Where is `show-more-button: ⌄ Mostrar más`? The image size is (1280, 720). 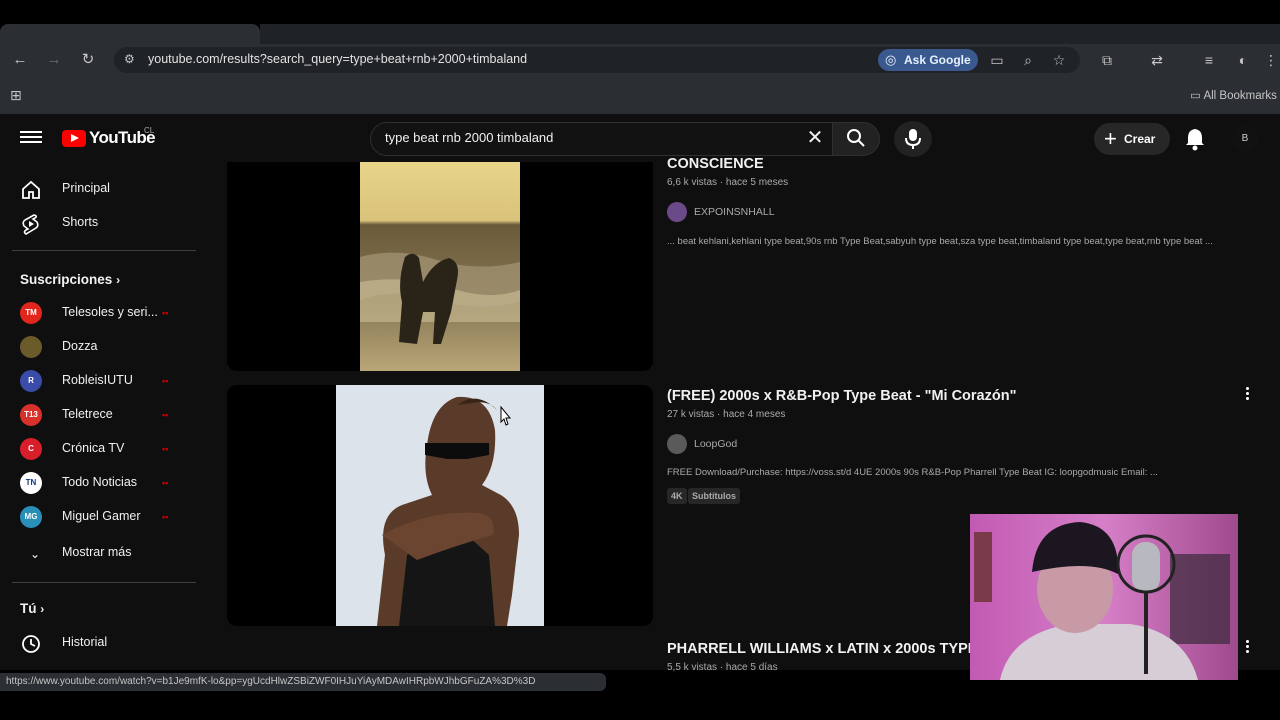
show-more-button: ⌄ Mostrar más is located at coordinates (100, 553).